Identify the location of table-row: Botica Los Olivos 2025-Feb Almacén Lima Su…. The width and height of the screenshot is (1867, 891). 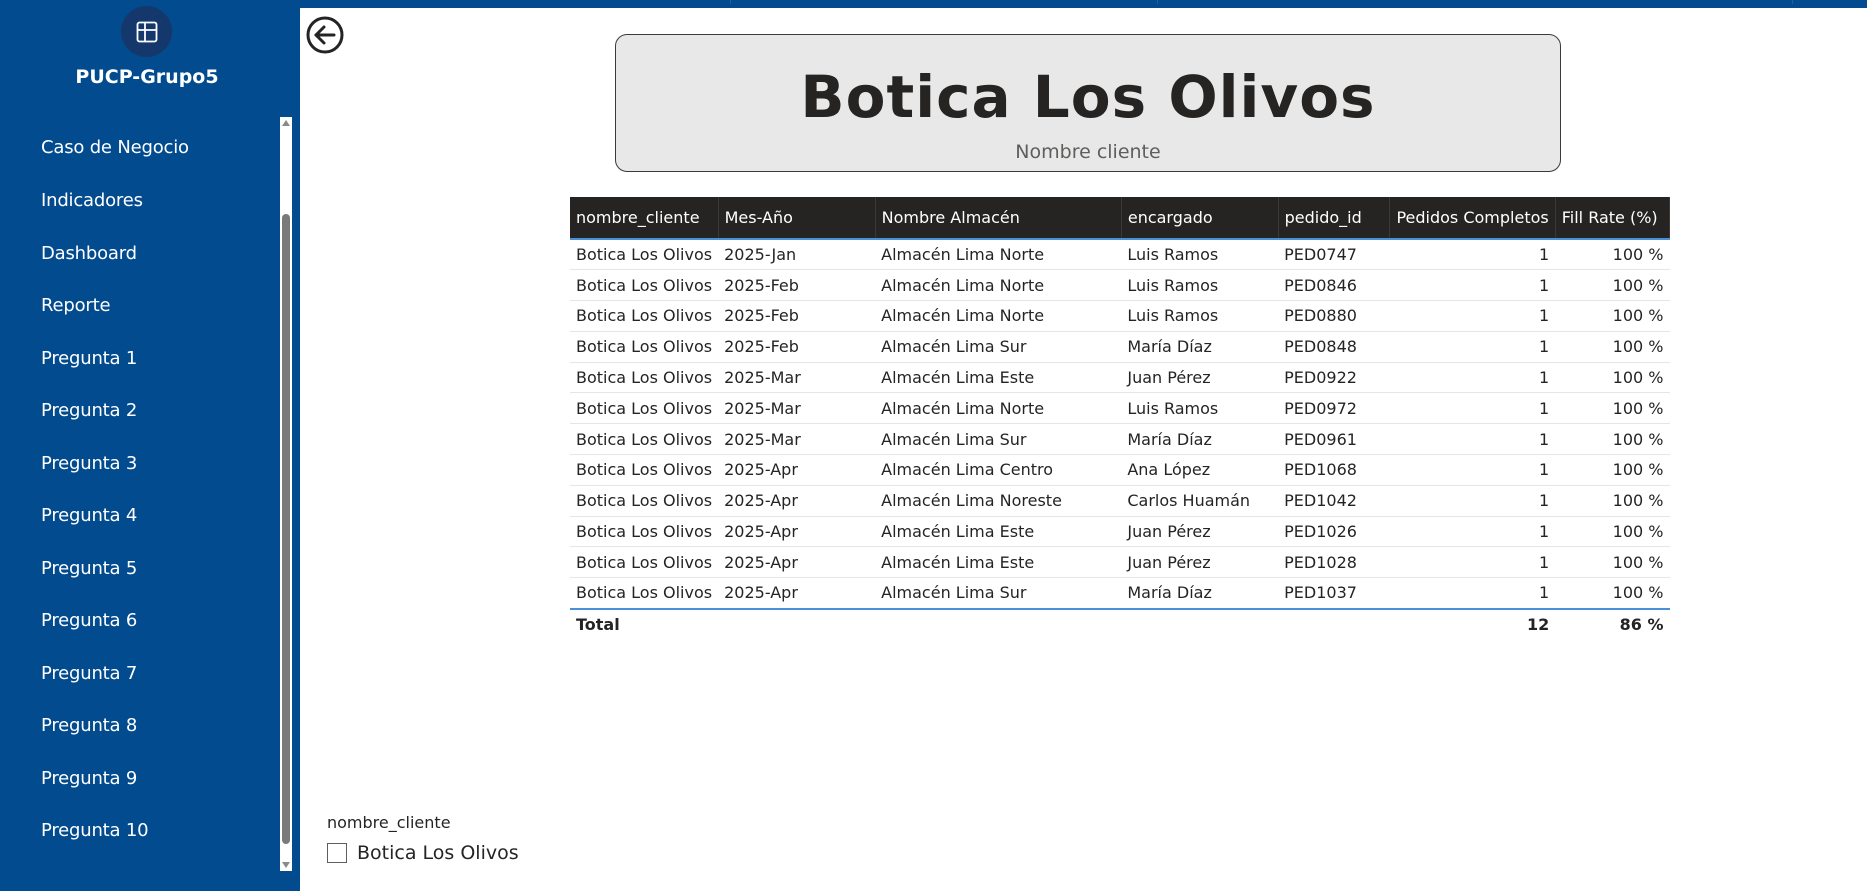
(1120, 347).